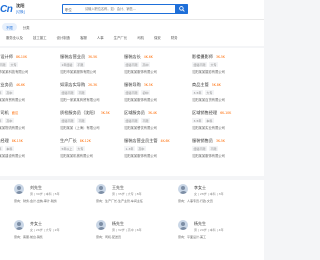 The height and width of the screenshot is (260, 320). I want to click on job-company: 沈阳某某建设有限公司, so click(12, 155).